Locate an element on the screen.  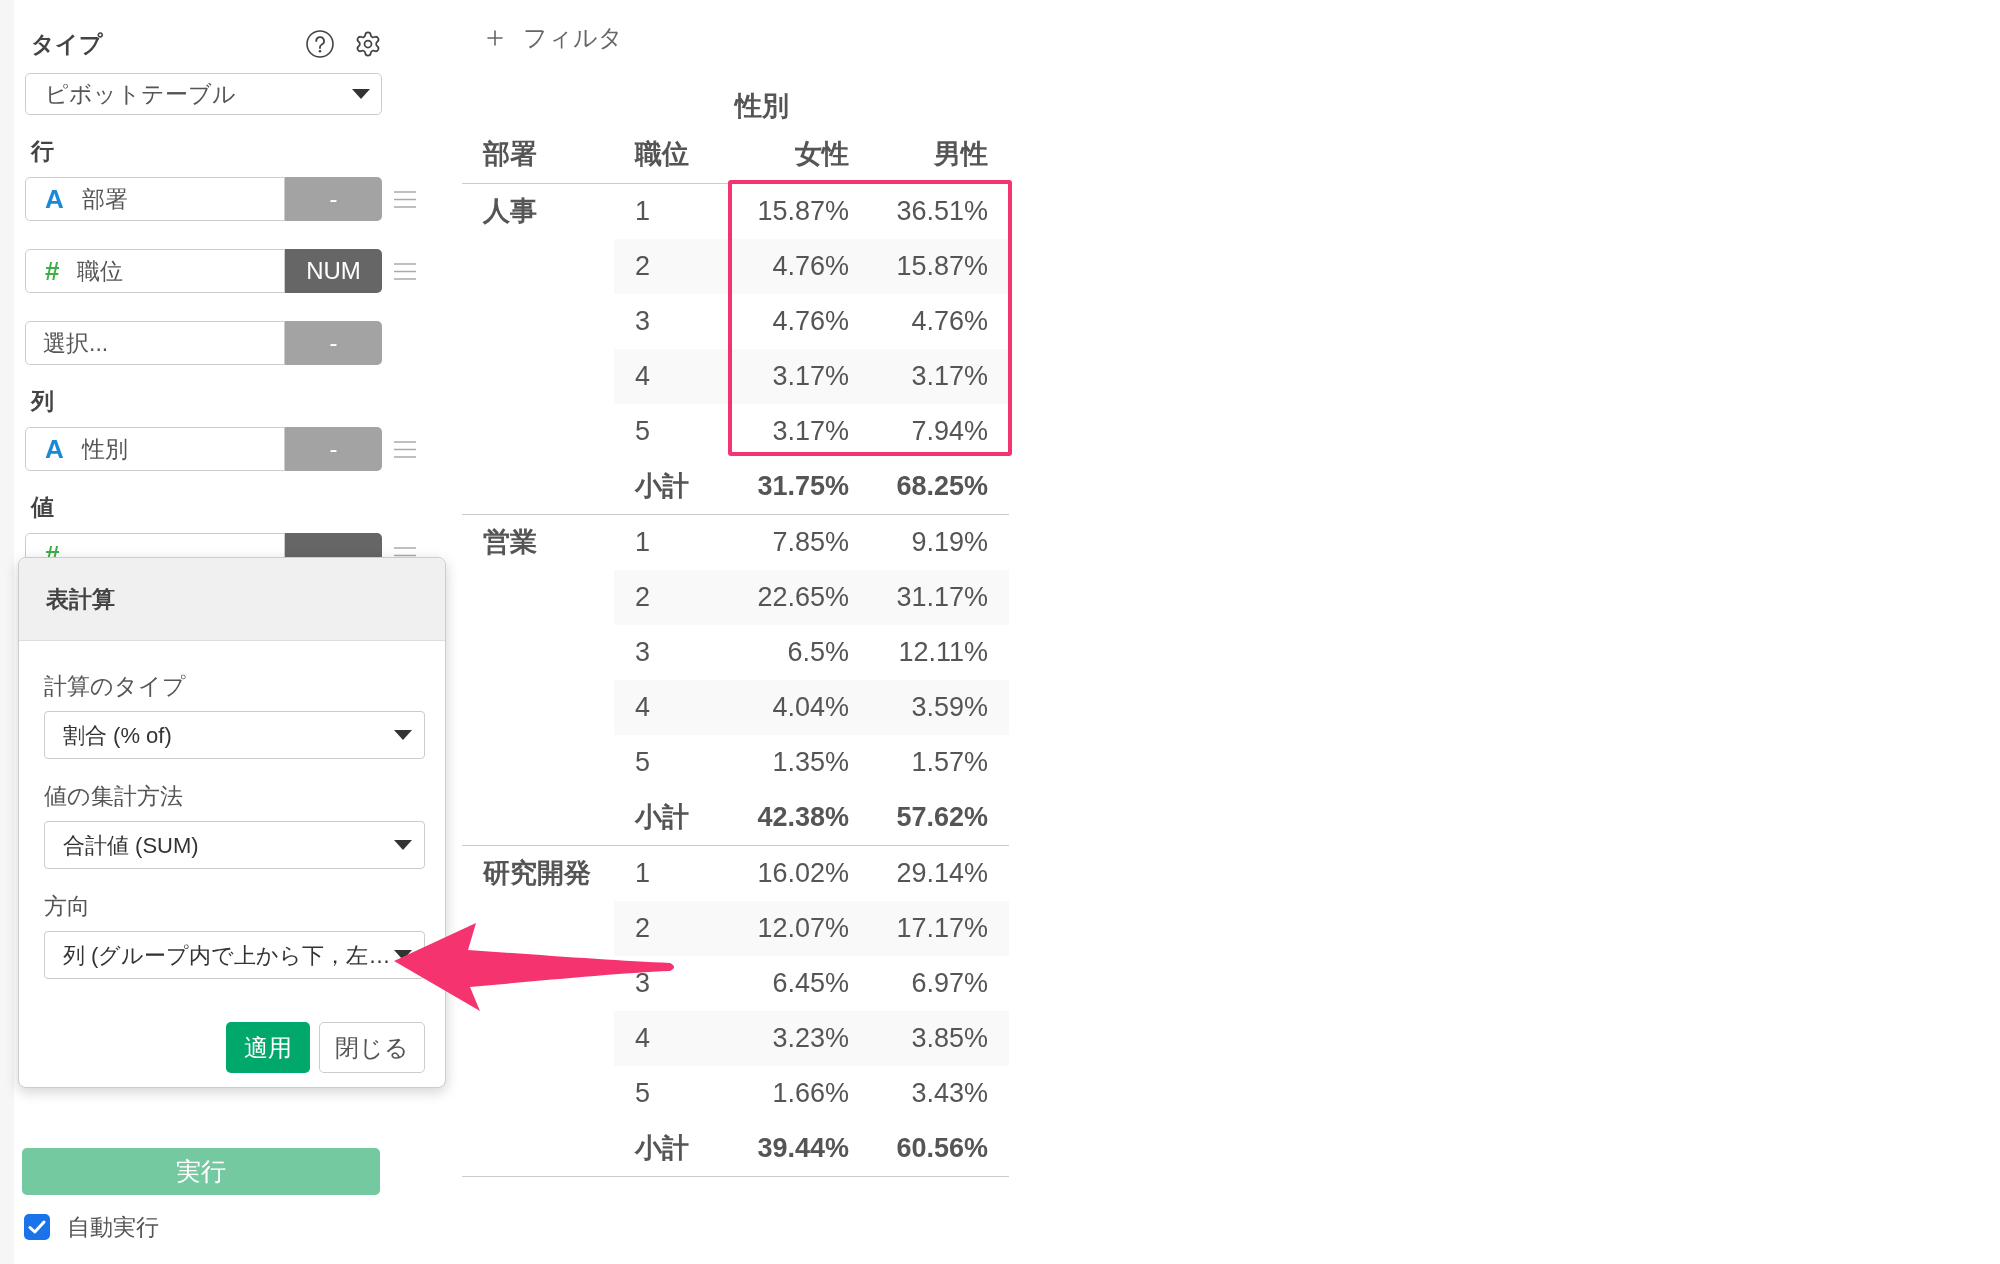
settings-icon is located at coordinates (368, 44).